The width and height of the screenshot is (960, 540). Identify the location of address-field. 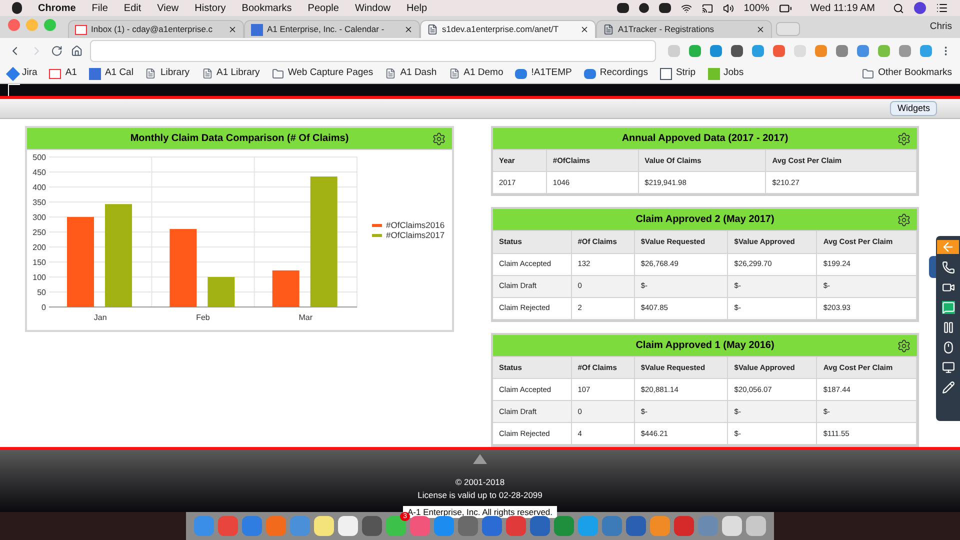
(373, 51).